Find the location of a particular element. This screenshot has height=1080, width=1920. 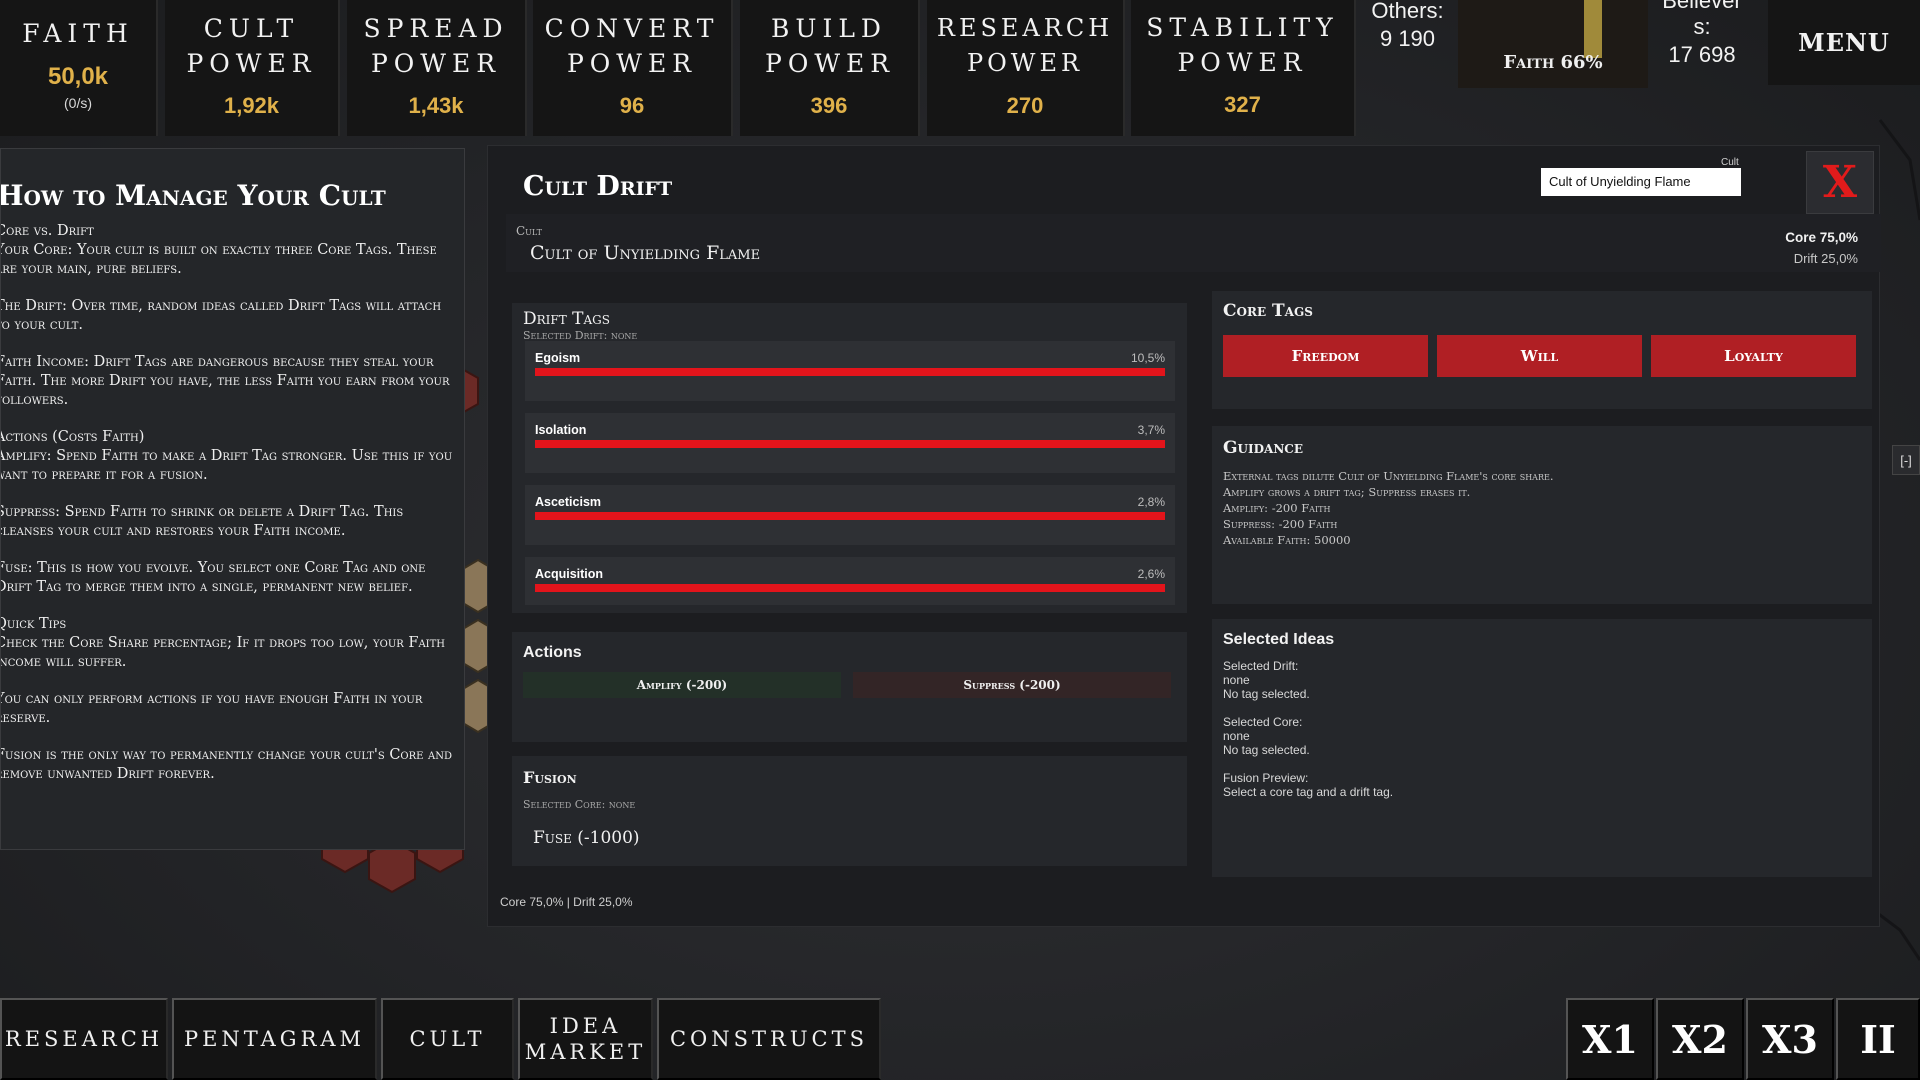

drift-tag-row: Isolation 3,7% is located at coordinates (850, 443).